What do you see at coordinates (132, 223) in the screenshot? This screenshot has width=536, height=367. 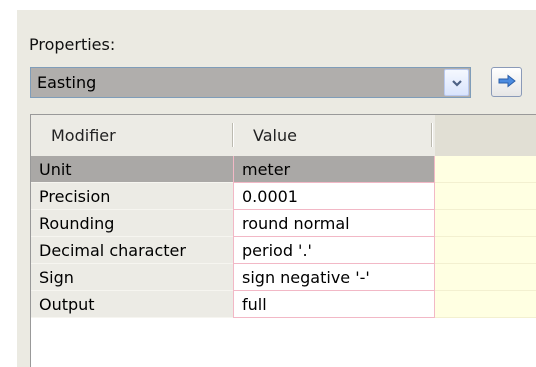 I see `modifier-cell: Rounding` at bounding box center [132, 223].